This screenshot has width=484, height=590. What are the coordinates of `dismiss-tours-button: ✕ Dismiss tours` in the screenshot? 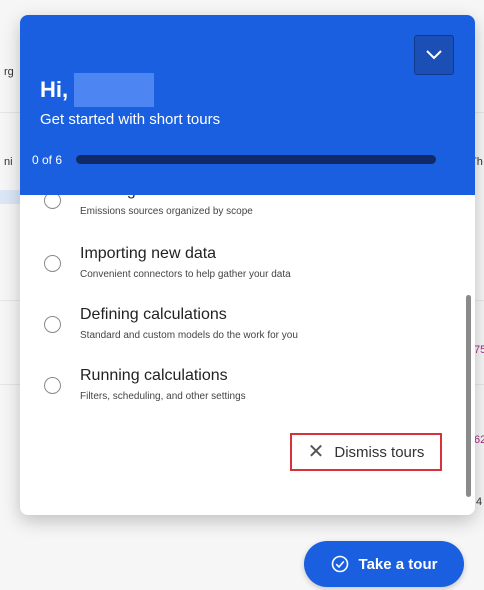 It's located at (366, 452).